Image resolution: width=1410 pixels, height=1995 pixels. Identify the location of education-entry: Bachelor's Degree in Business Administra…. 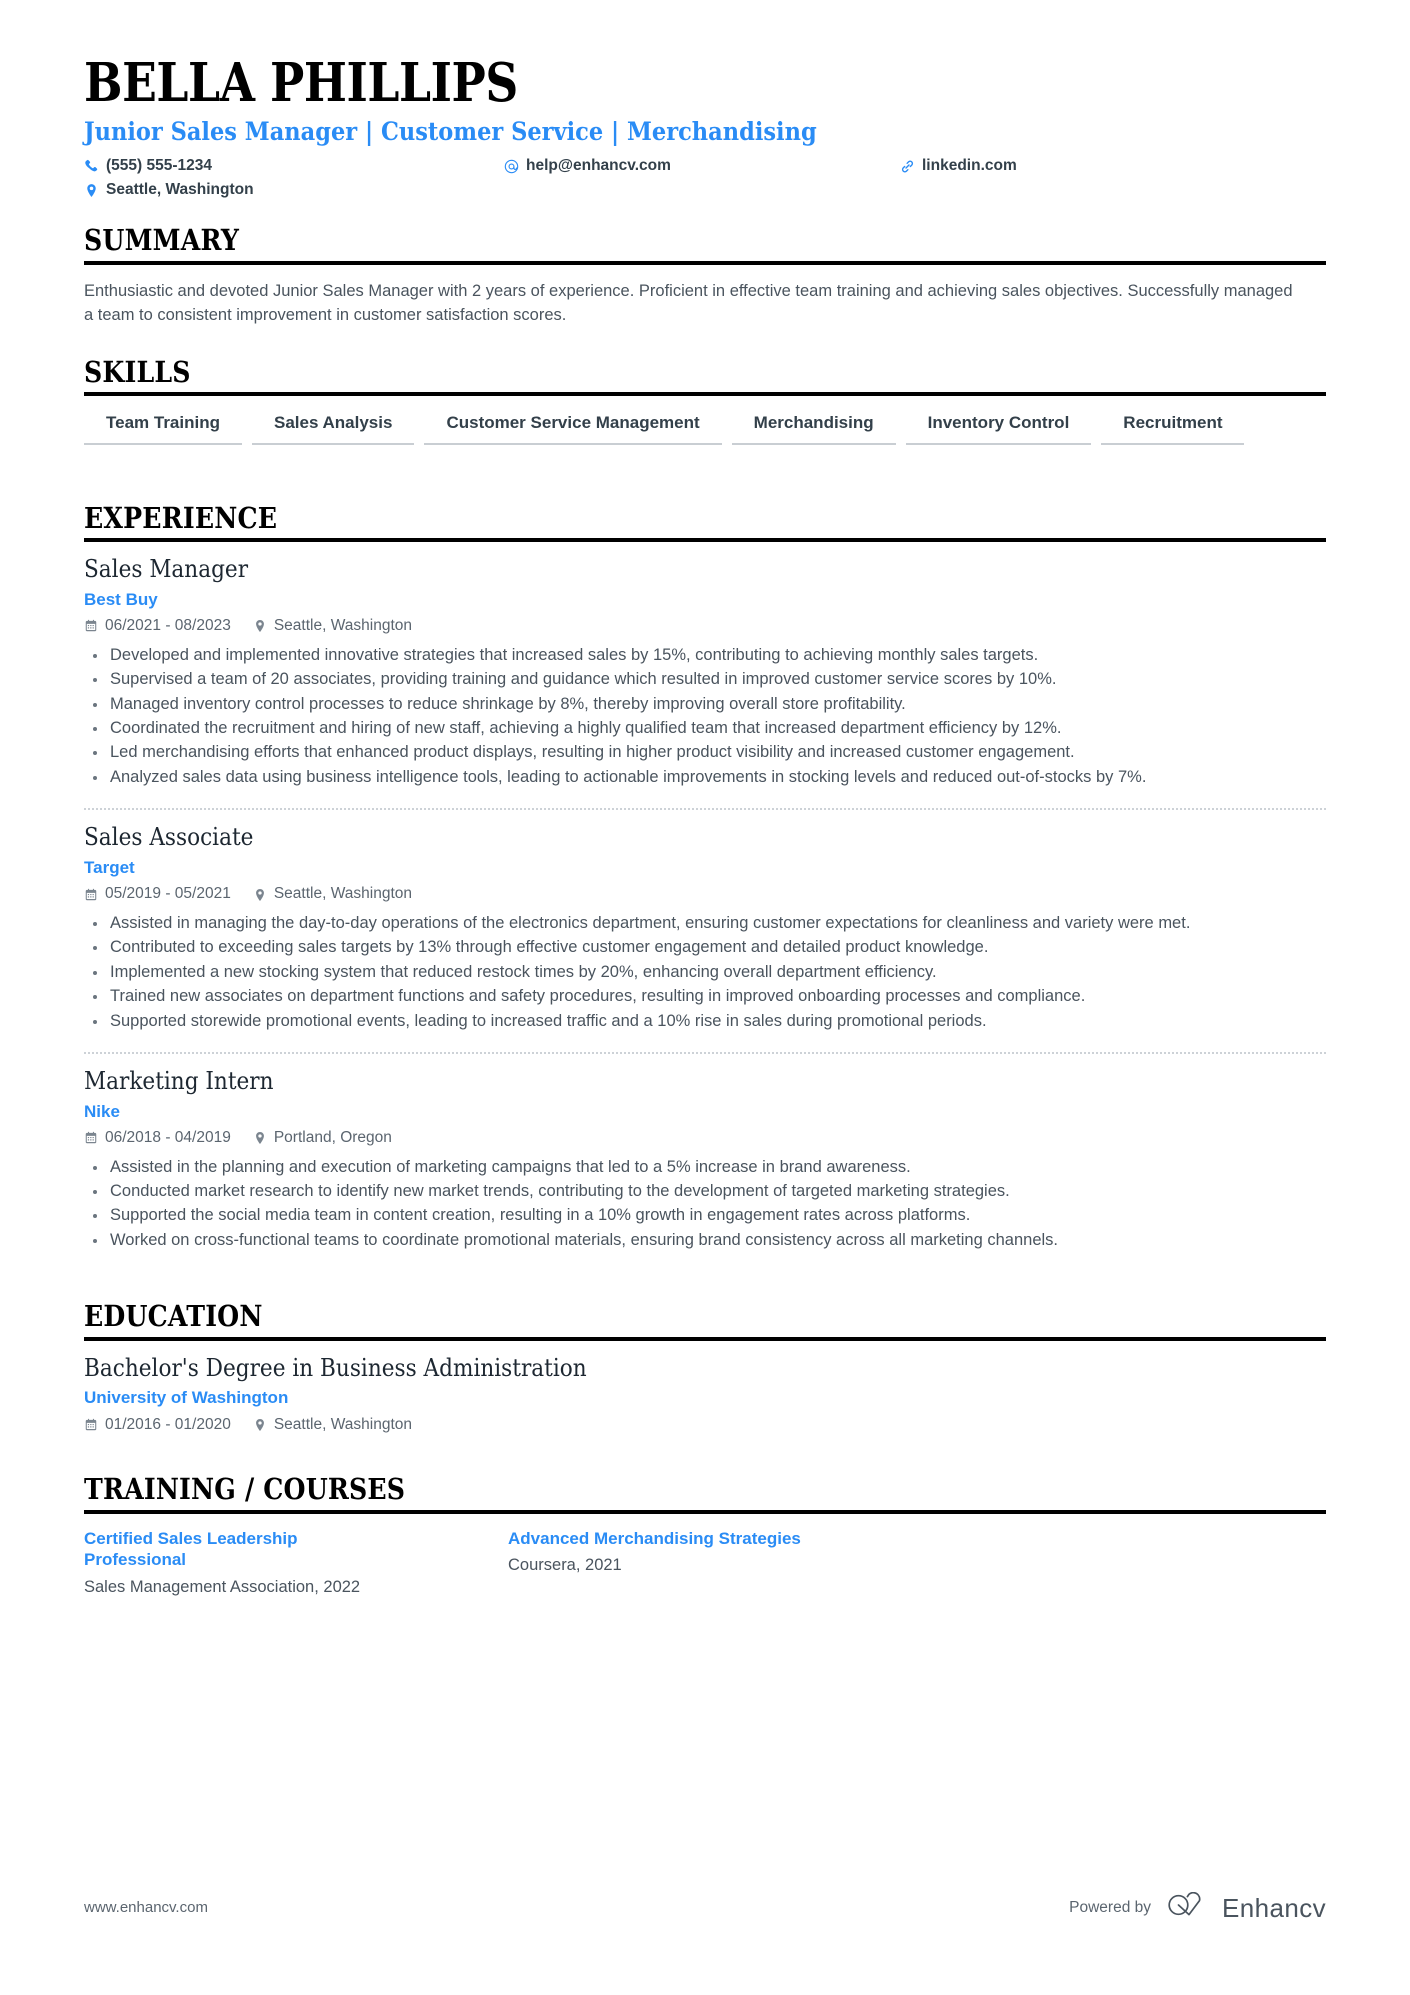
(705, 1394).